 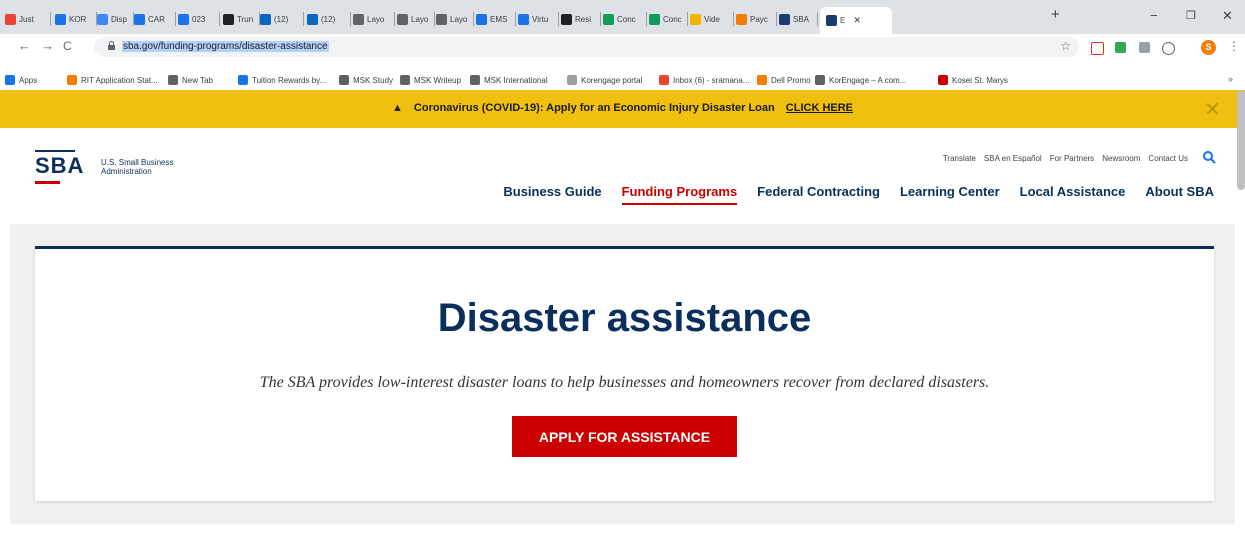 I want to click on browser-tab: Trun, so click(x=239, y=19).